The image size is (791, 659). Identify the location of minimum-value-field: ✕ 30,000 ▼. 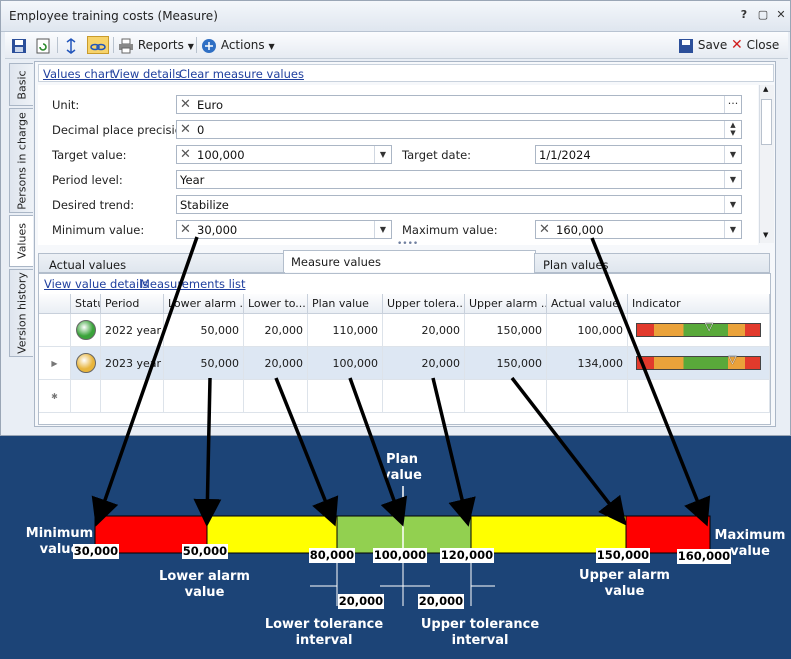
(284, 229).